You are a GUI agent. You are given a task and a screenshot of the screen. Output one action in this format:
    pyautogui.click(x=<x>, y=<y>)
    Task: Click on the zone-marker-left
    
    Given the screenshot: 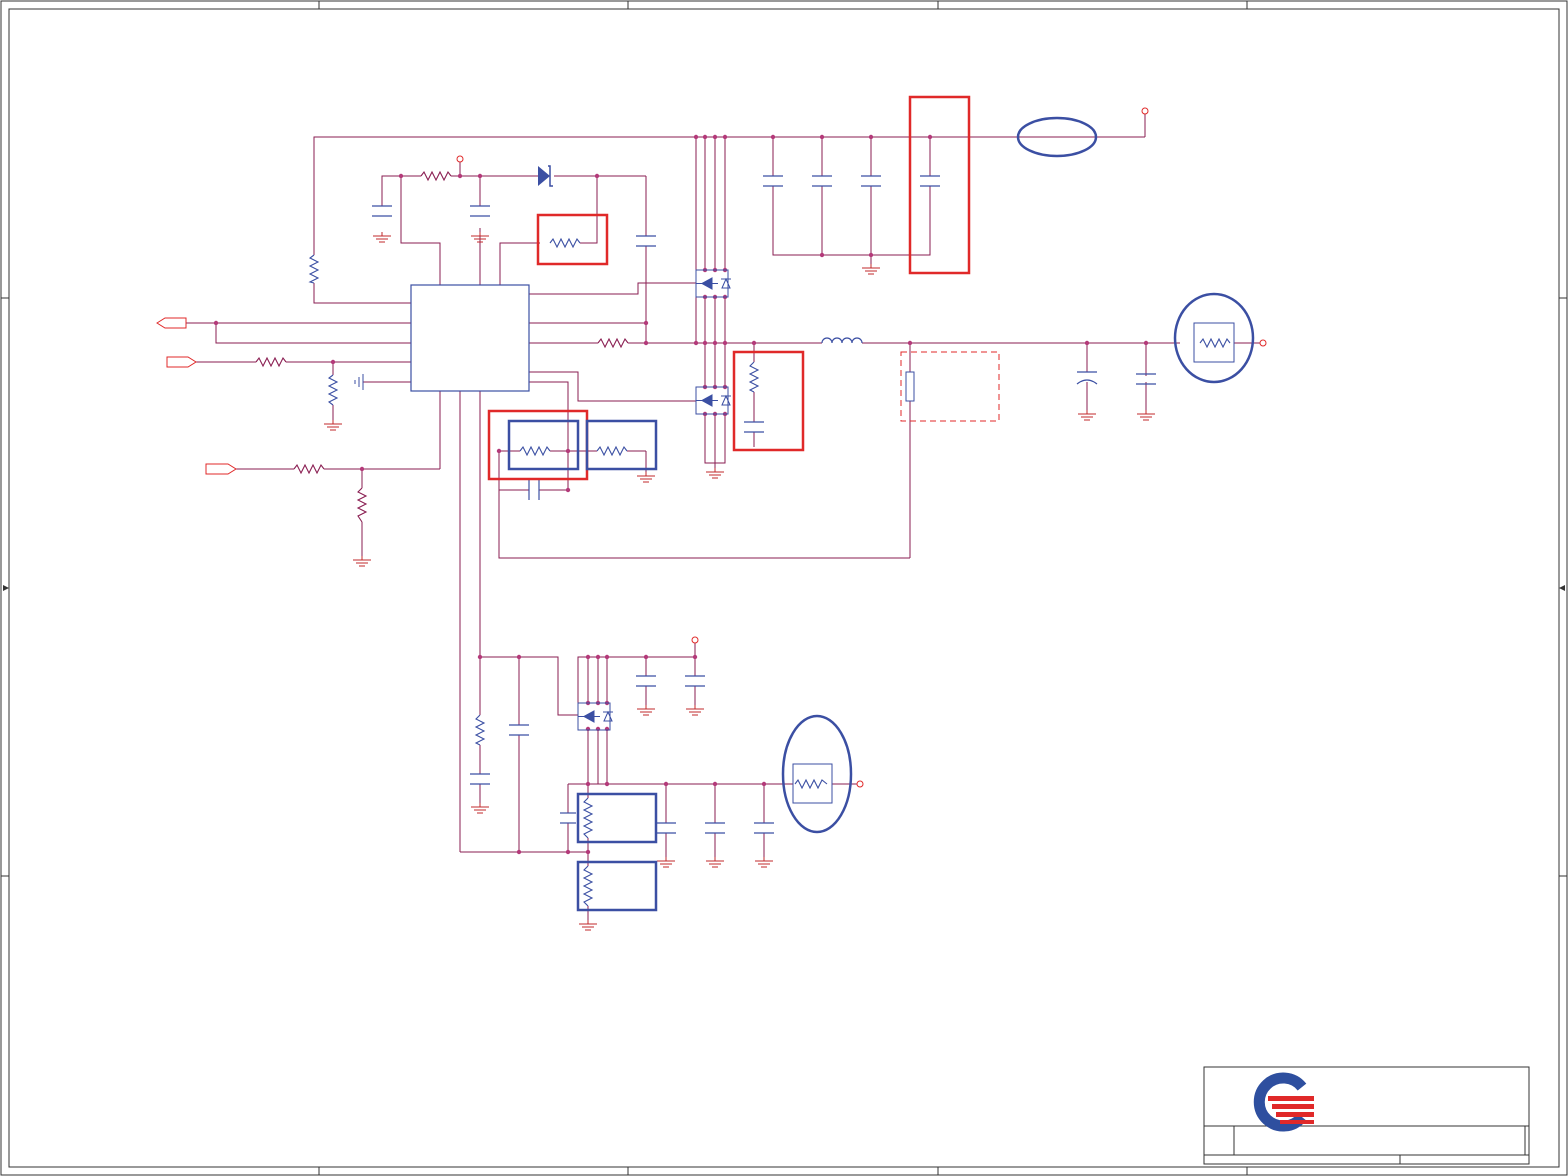 What is the action you would take?
    pyautogui.click(x=6, y=588)
    